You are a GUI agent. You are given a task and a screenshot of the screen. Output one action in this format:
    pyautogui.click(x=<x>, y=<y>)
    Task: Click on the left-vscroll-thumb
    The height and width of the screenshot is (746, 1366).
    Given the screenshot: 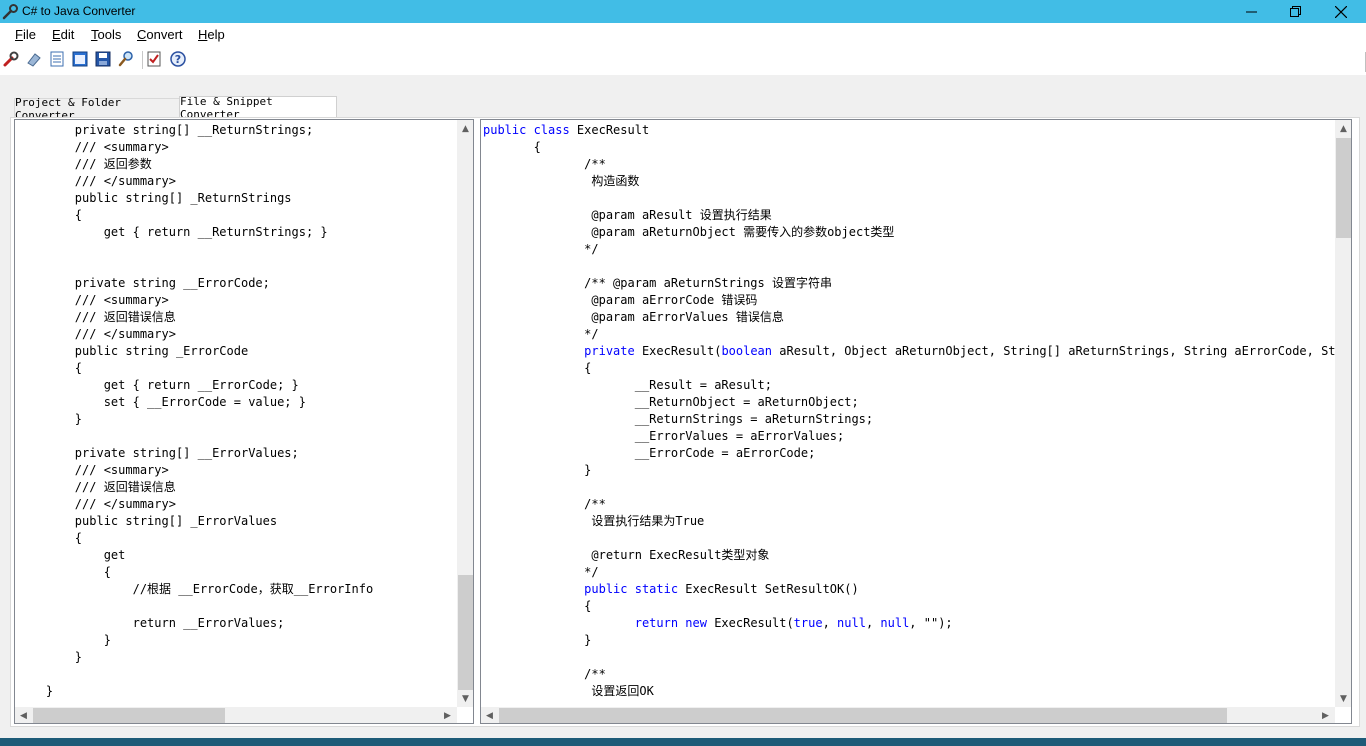 What is the action you would take?
    pyautogui.click(x=465, y=632)
    